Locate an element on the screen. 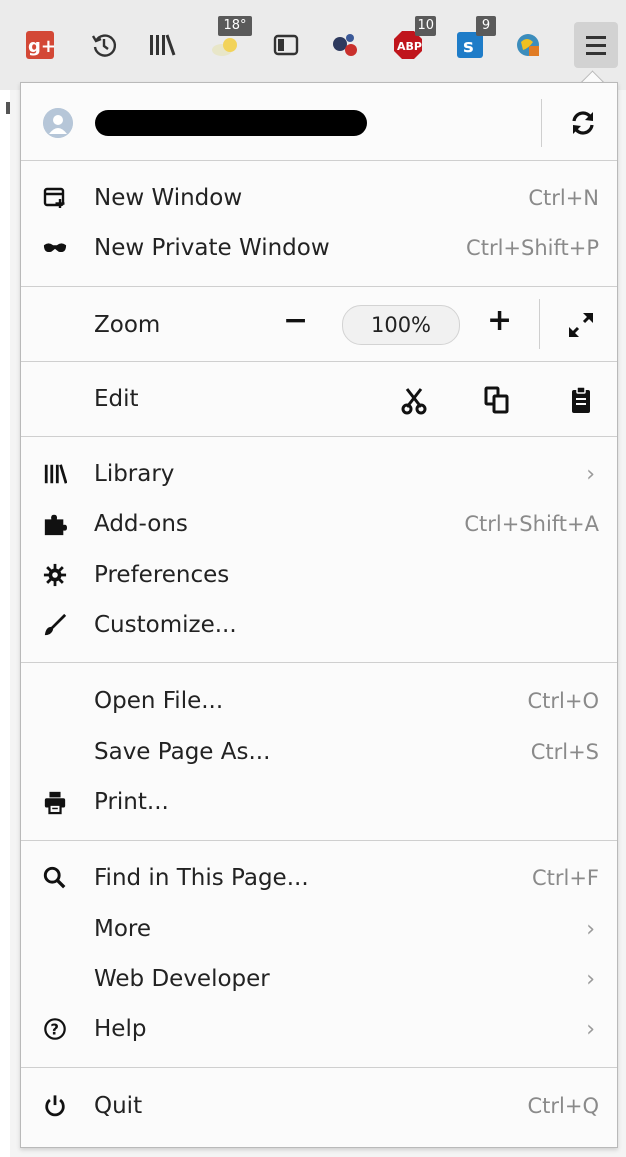  extension-molecule-icon is located at coordinates (346, 45).